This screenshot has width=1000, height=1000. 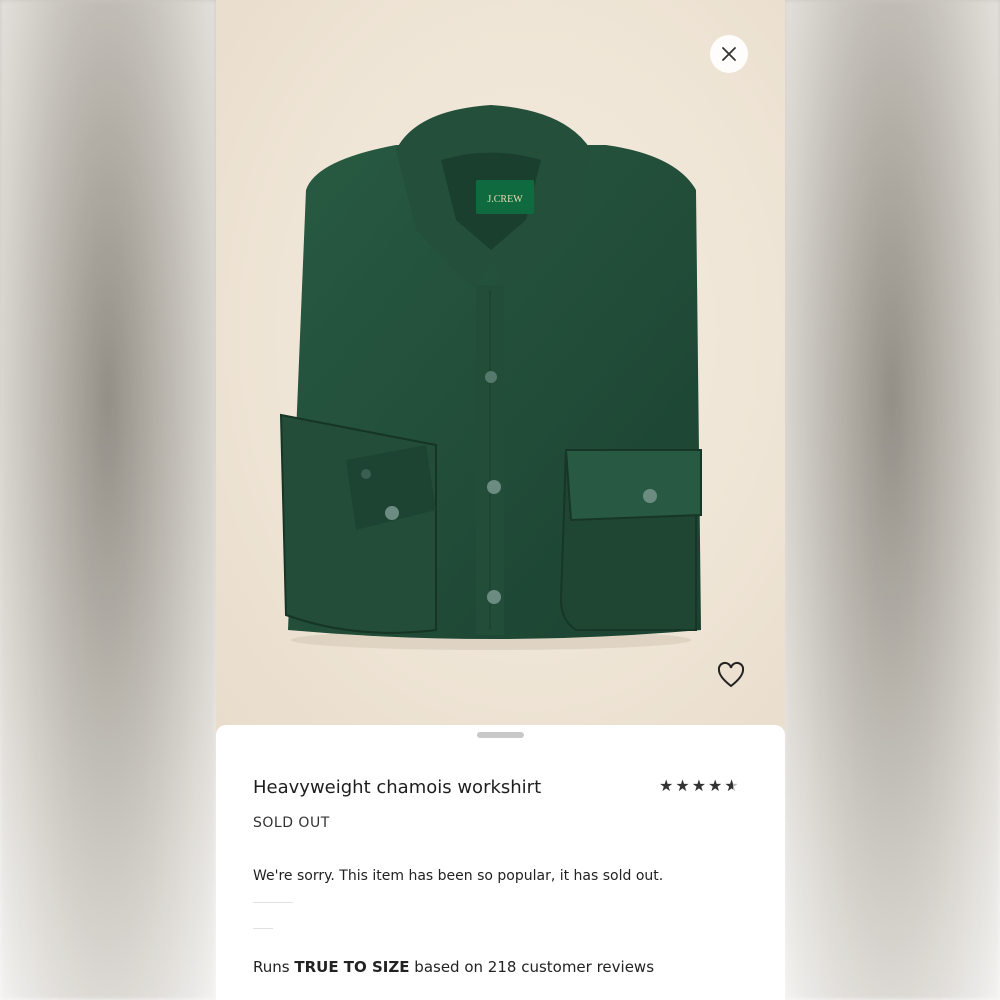 What do you see at coordinates (271, 967) in the screenshot?
I see `fit-prefix: Runs` at bounding box center [271, 967].